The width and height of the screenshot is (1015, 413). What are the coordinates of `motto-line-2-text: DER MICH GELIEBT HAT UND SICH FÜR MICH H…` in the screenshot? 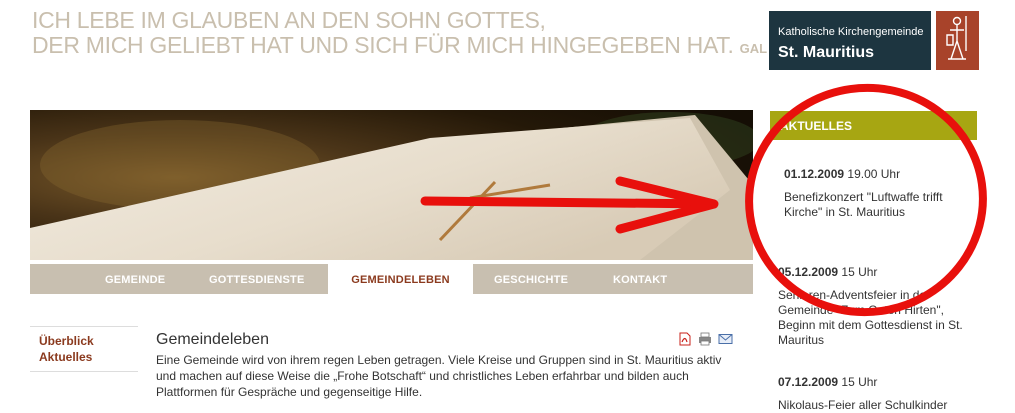 It's located at (383, 45).